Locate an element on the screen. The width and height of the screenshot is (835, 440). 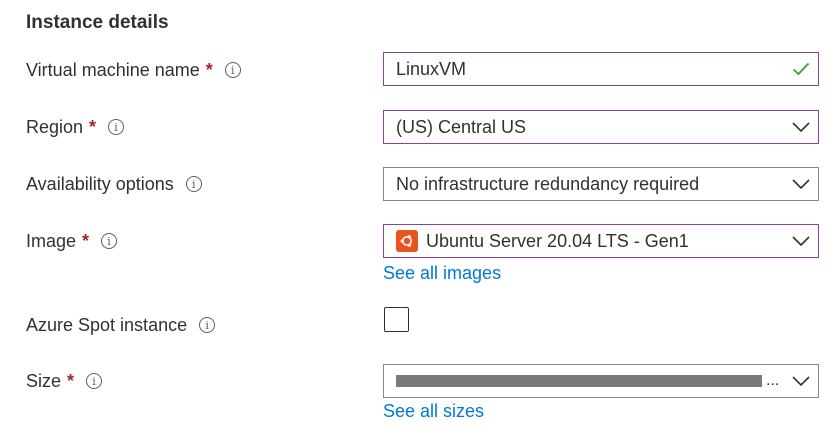
image-label-row: Image * i is located at coordinates (72, 241).